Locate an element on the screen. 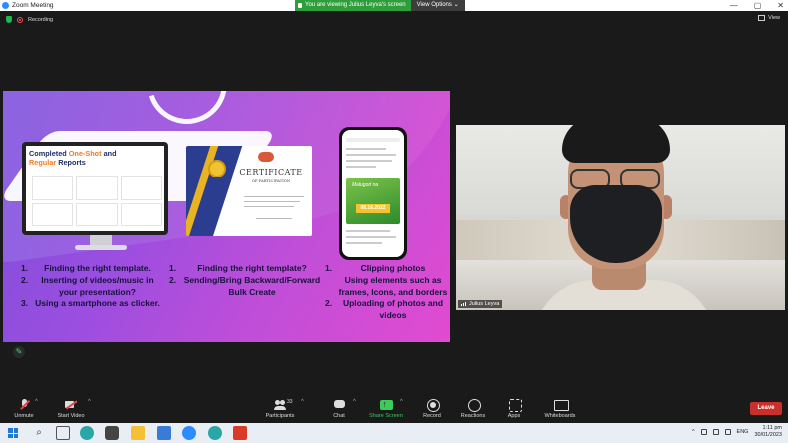 The height and width of the screenshot is (443, 788). search-icon: ⌕ is located at coordinates (39, 433).